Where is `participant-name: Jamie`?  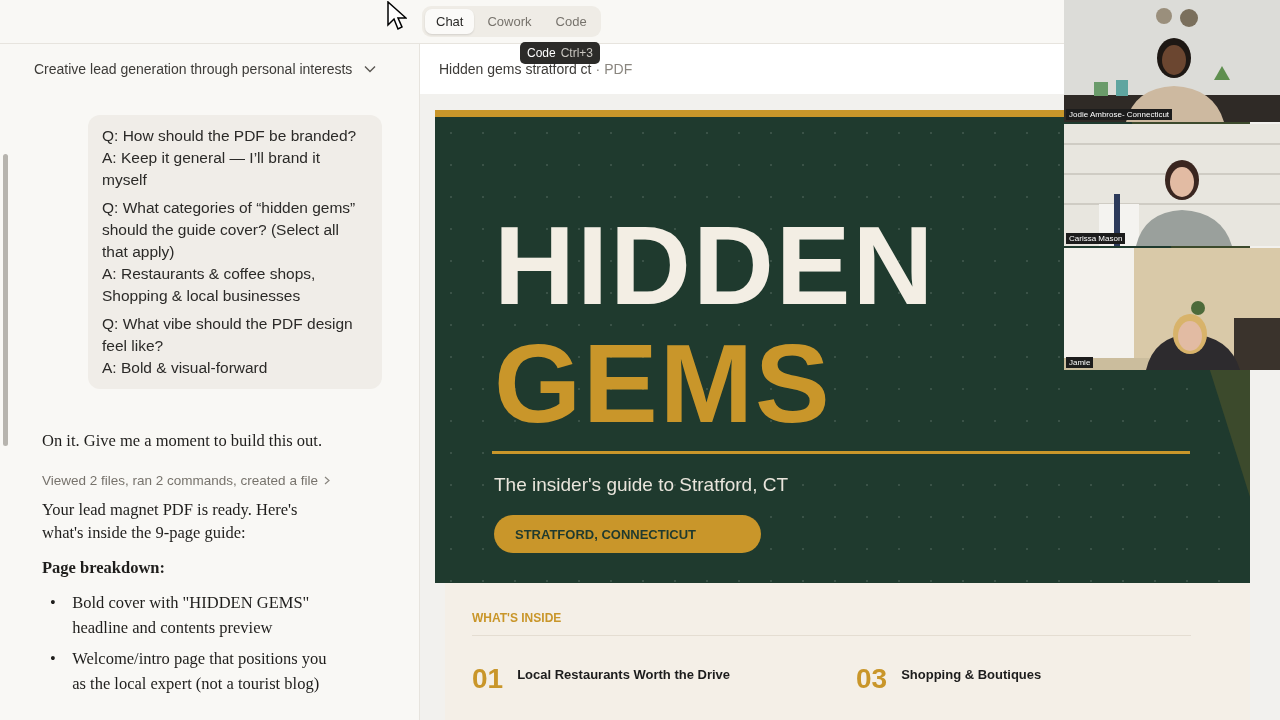 participant-name: Jamie is located at coordinates (1080, 362).